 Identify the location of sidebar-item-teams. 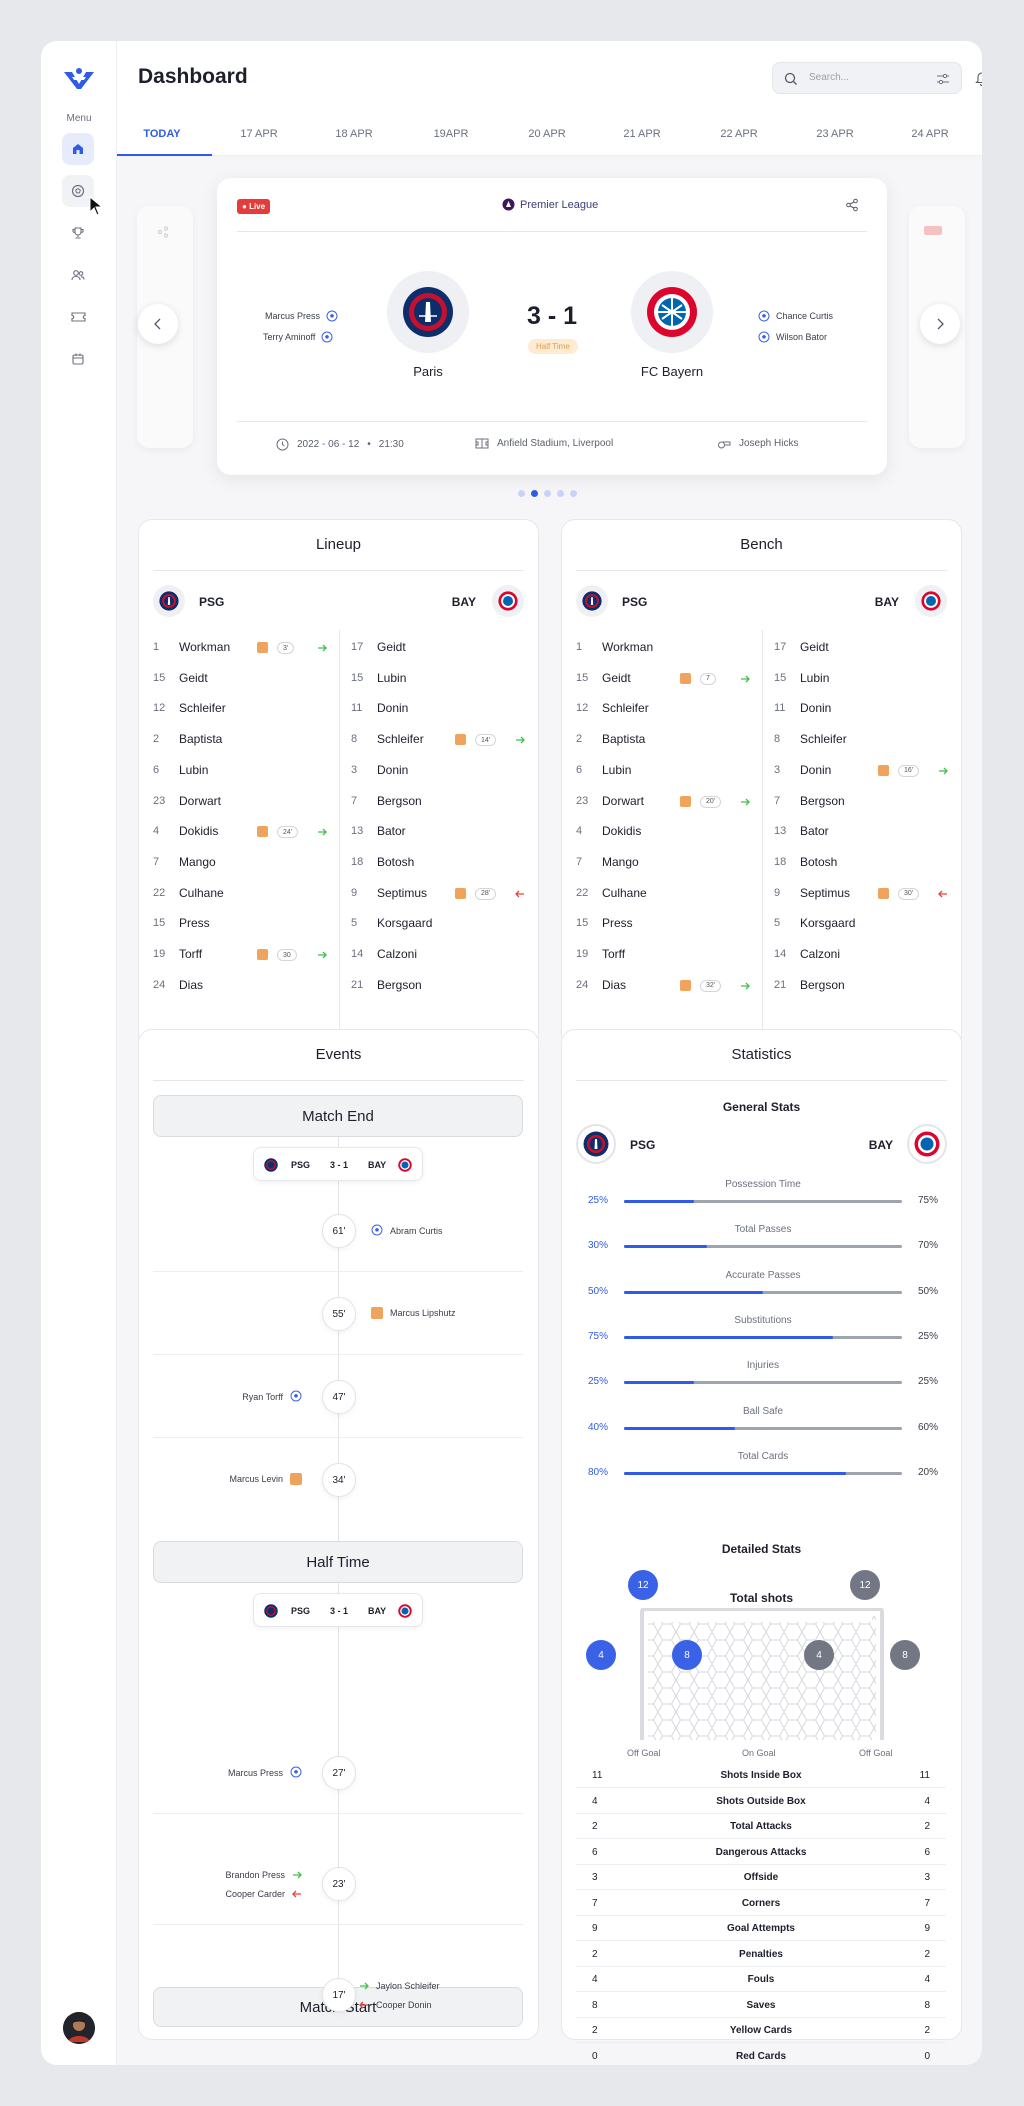
(78, 275).